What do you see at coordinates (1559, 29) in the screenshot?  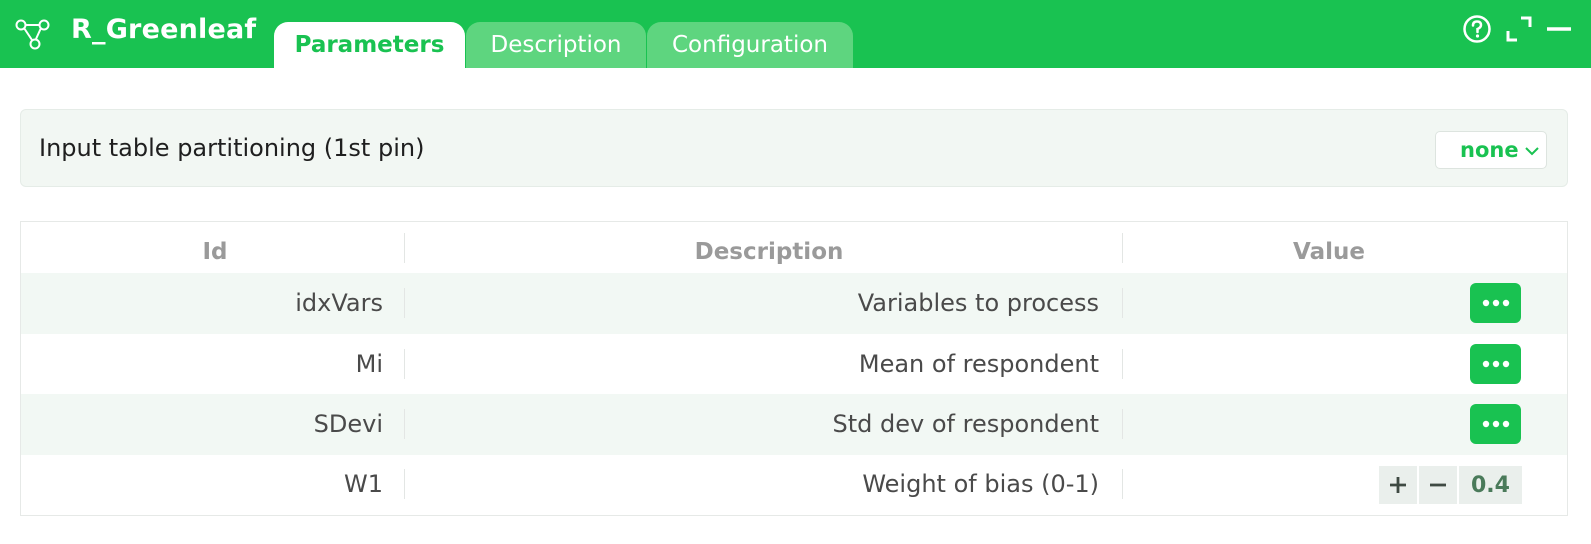 I see `minimize-icon` at bounding box center [1559, 29].